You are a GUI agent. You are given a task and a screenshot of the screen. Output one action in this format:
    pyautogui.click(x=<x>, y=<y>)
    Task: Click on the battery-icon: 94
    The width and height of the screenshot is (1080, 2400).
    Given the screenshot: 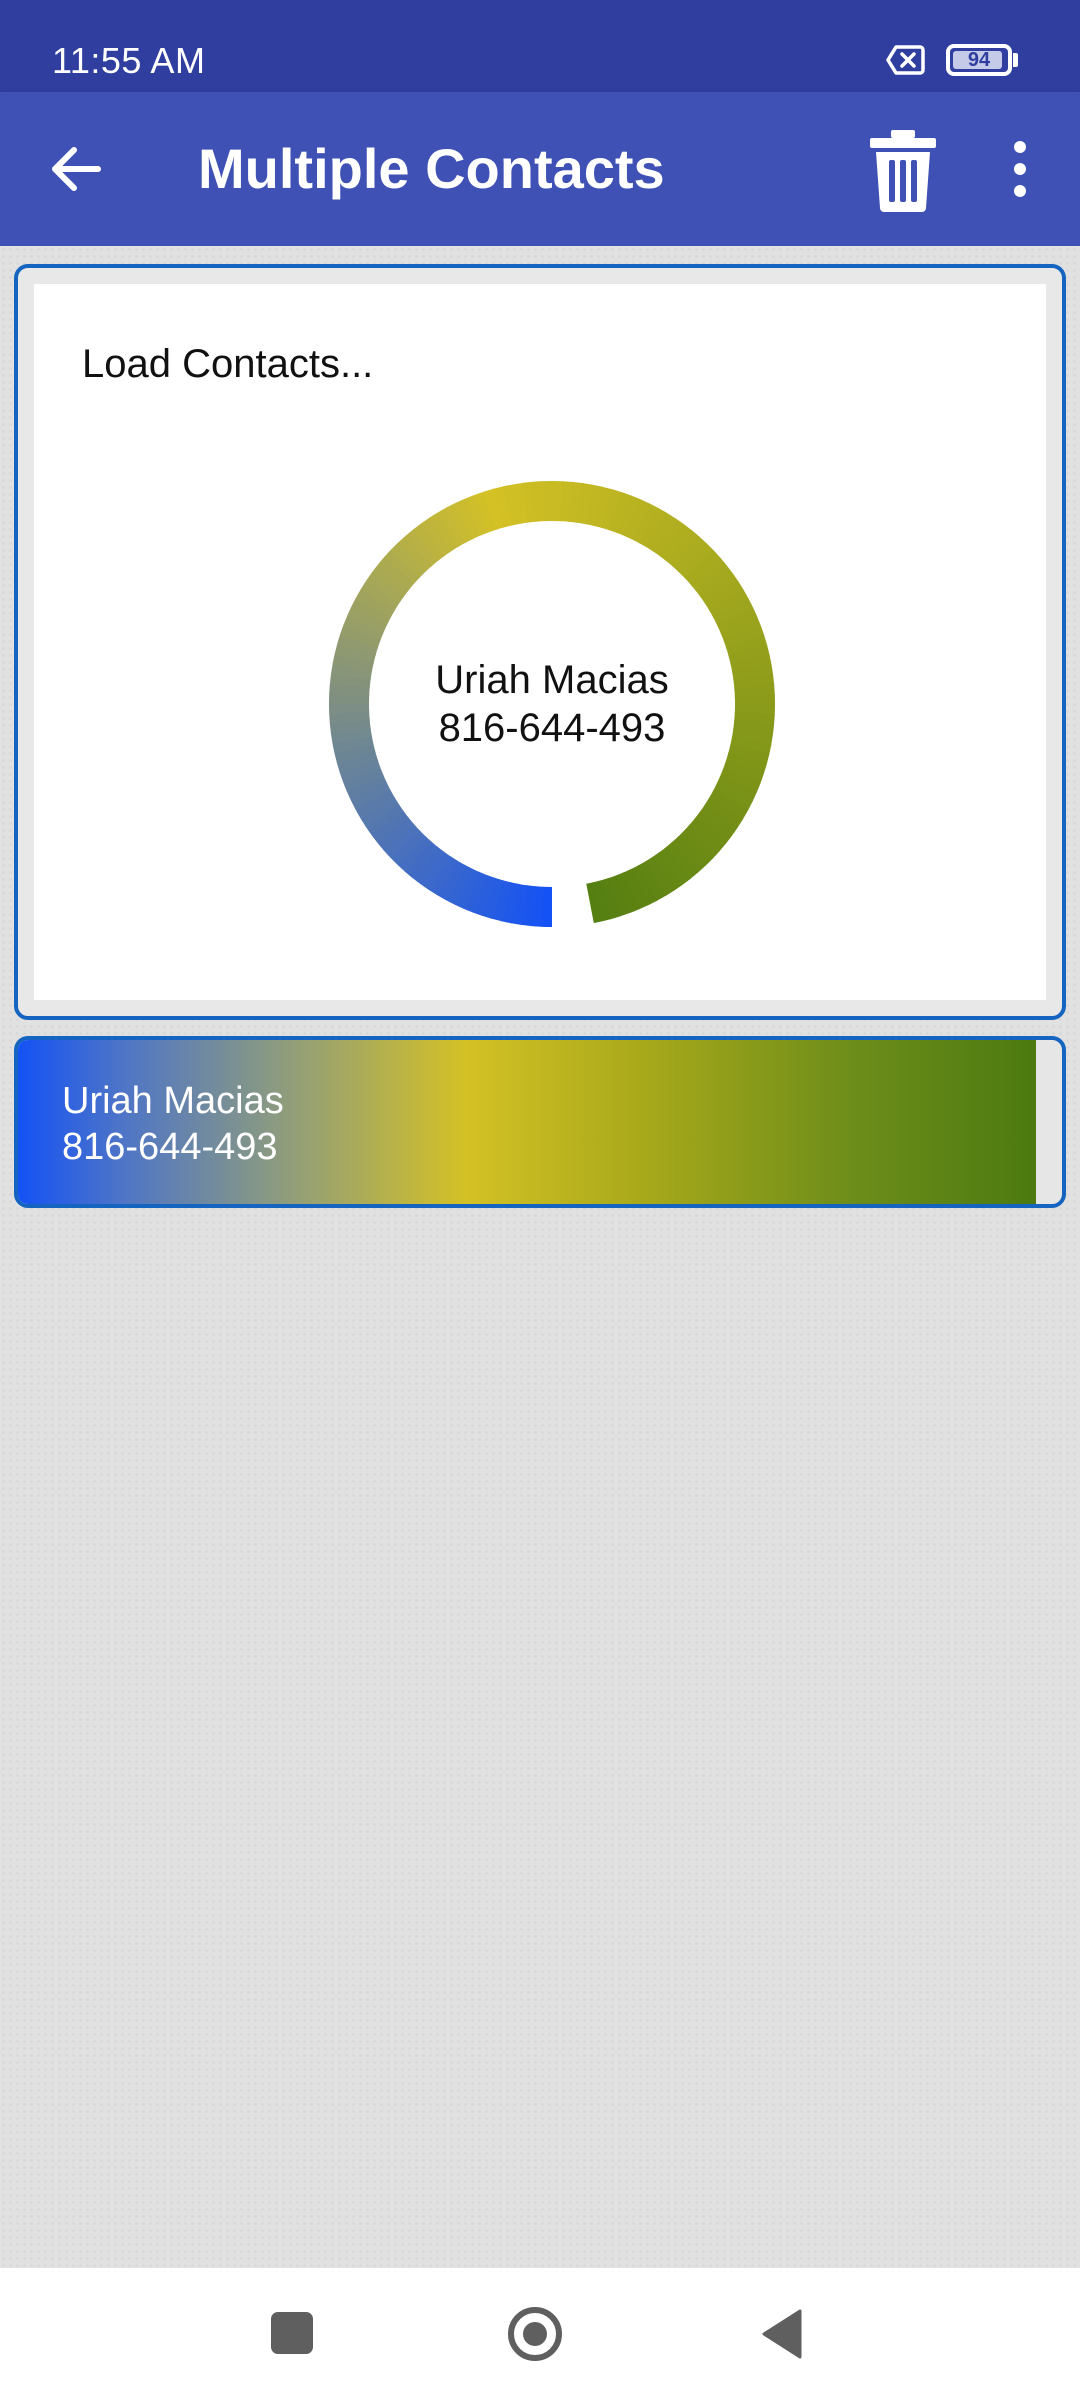 What is the action you would take?
    pyautogui.click(x=979, y=60)
    